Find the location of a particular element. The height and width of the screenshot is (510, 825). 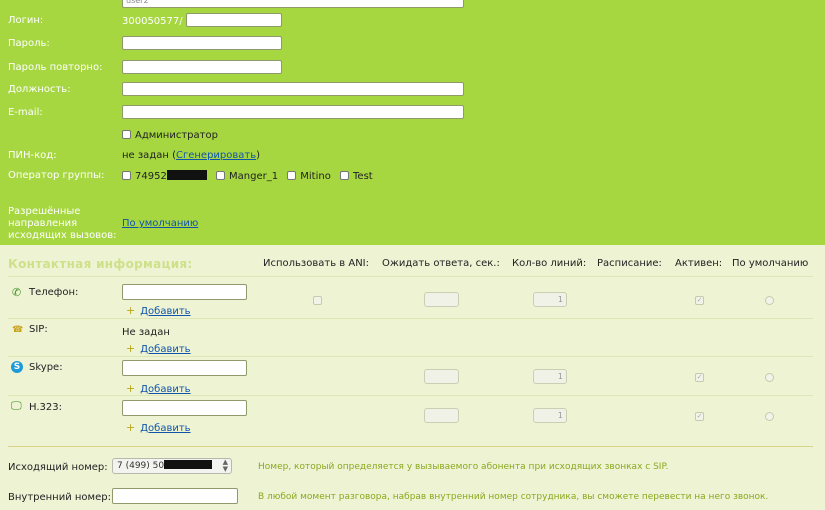

h323-input is located at coordinates (184, 408).